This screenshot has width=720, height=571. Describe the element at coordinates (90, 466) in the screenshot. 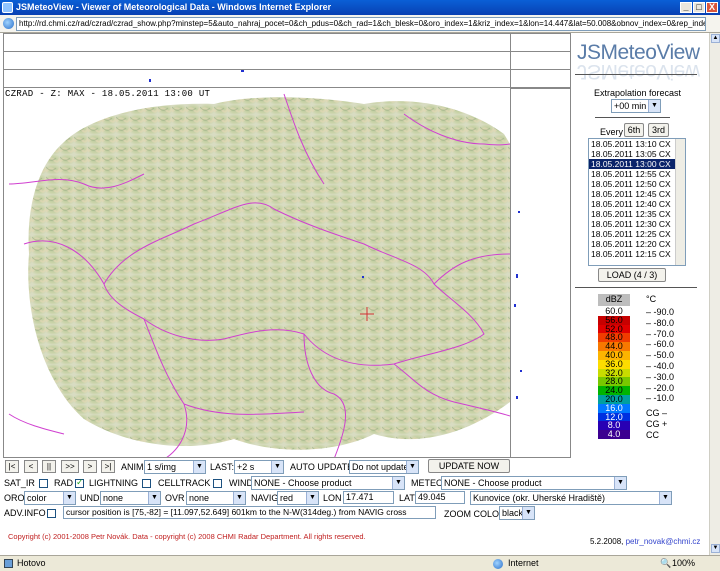

I see `next-frame-button: >` at that location.